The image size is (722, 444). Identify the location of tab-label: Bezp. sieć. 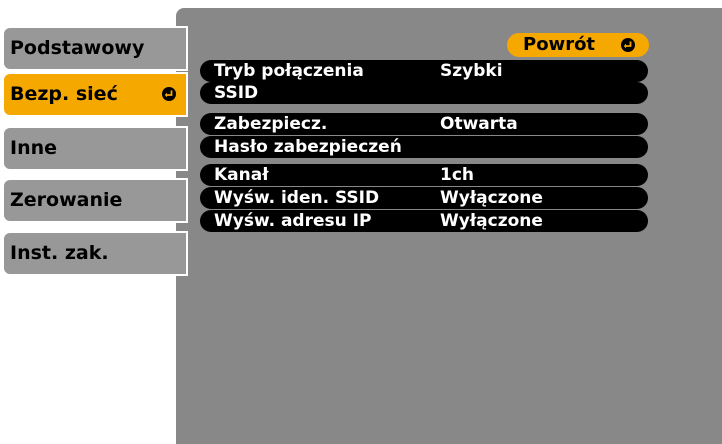
(64, 94).